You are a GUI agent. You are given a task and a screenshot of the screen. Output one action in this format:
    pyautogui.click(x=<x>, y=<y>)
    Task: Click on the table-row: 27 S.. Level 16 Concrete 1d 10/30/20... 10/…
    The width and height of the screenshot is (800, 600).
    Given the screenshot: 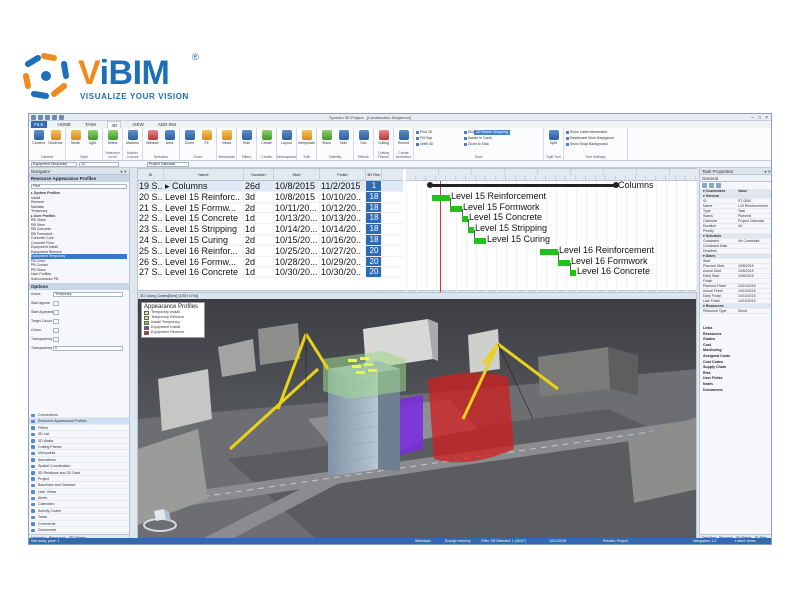 What is the action you would take?
    pyautogui.click(x=270, y=273)
    